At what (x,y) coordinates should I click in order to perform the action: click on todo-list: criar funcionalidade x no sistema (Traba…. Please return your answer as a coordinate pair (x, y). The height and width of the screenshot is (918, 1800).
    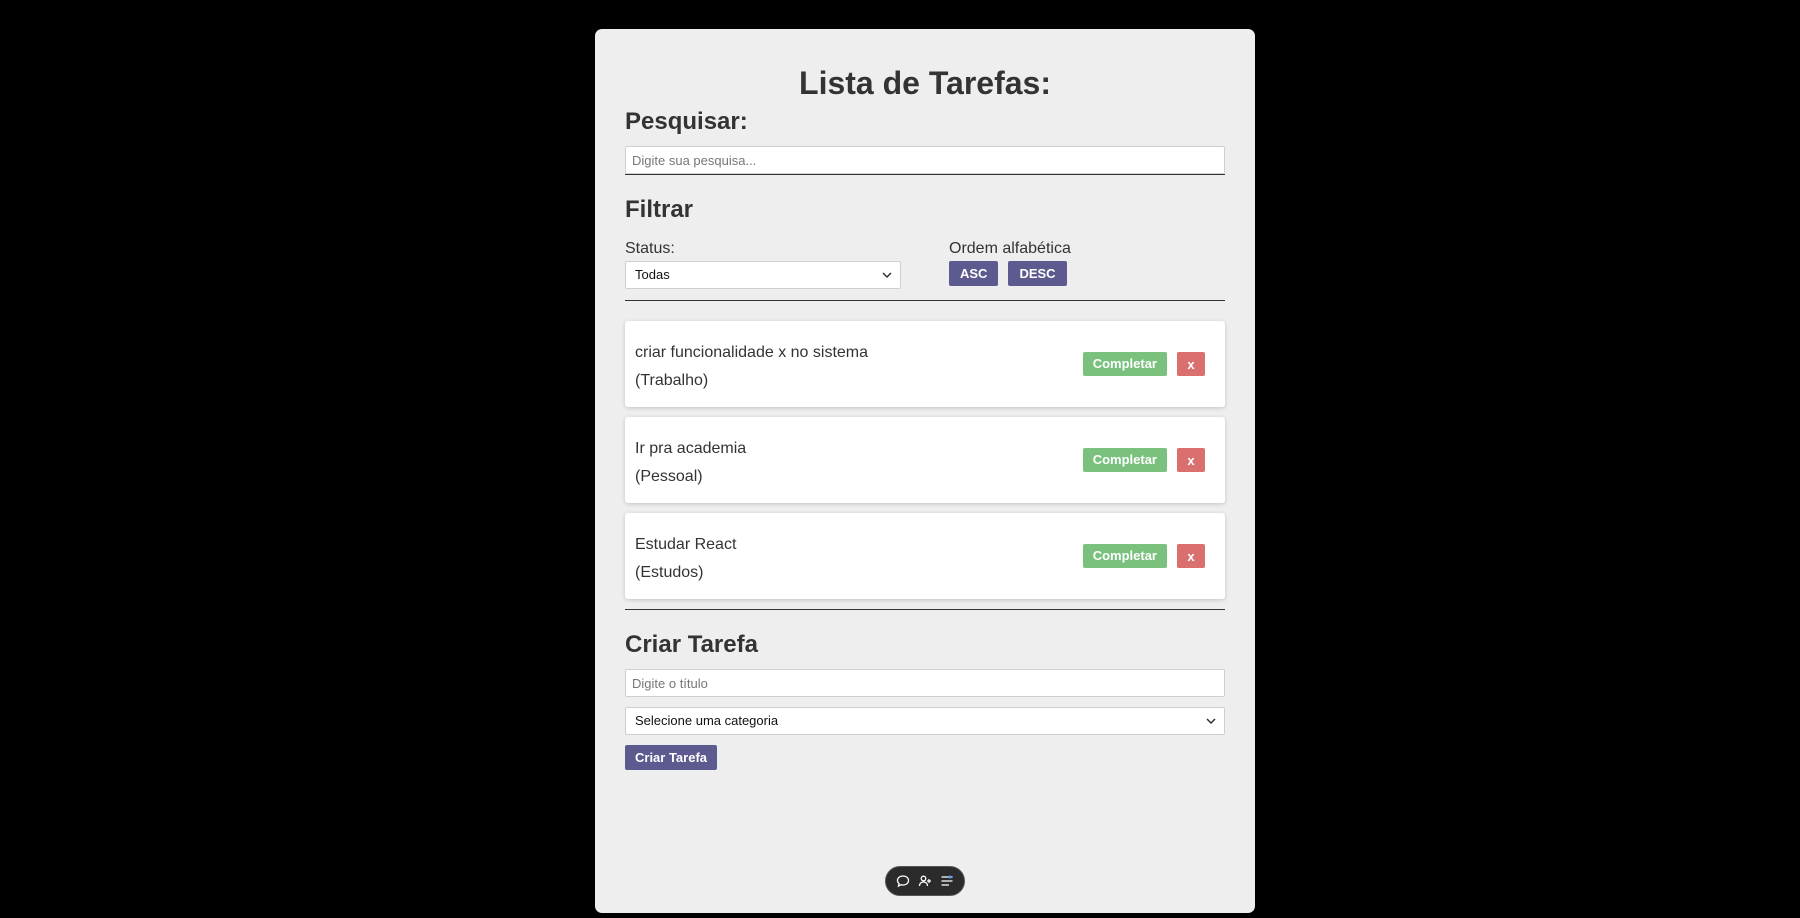
    Looking at the image, I should click on (925, 460).